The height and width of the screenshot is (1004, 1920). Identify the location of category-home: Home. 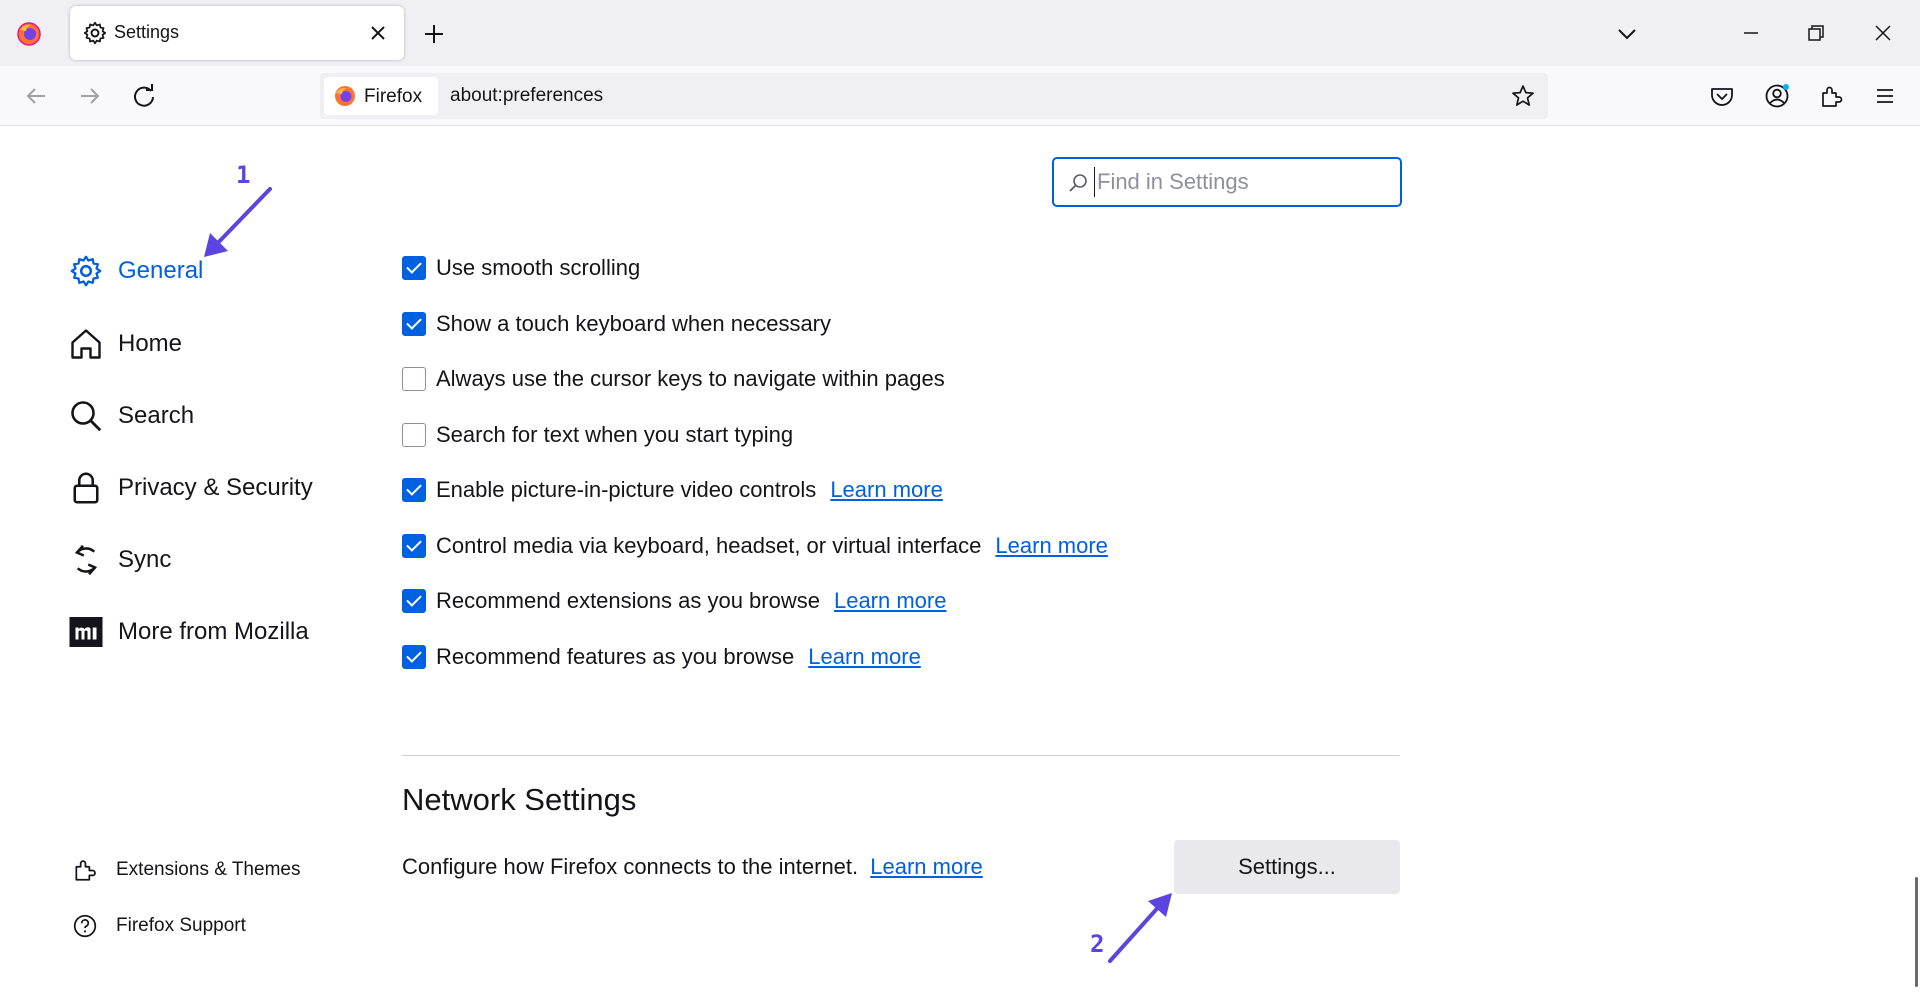
(125, 344).